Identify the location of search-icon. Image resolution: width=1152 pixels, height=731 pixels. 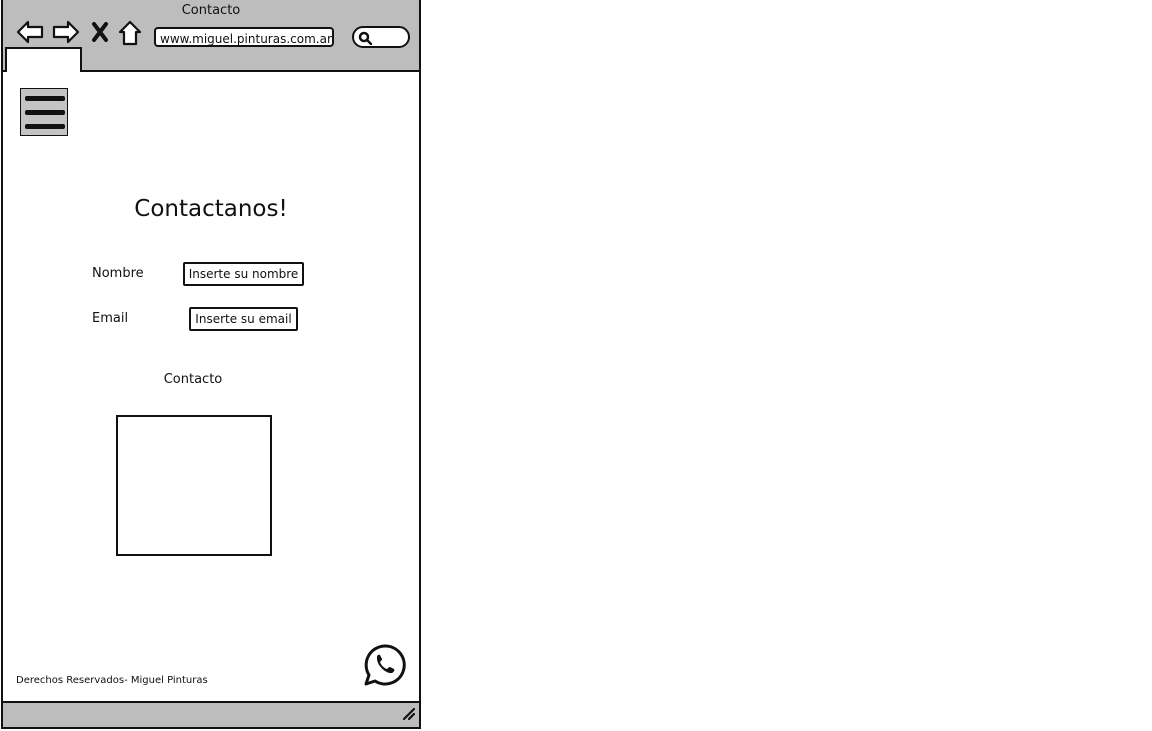
(365, 38).